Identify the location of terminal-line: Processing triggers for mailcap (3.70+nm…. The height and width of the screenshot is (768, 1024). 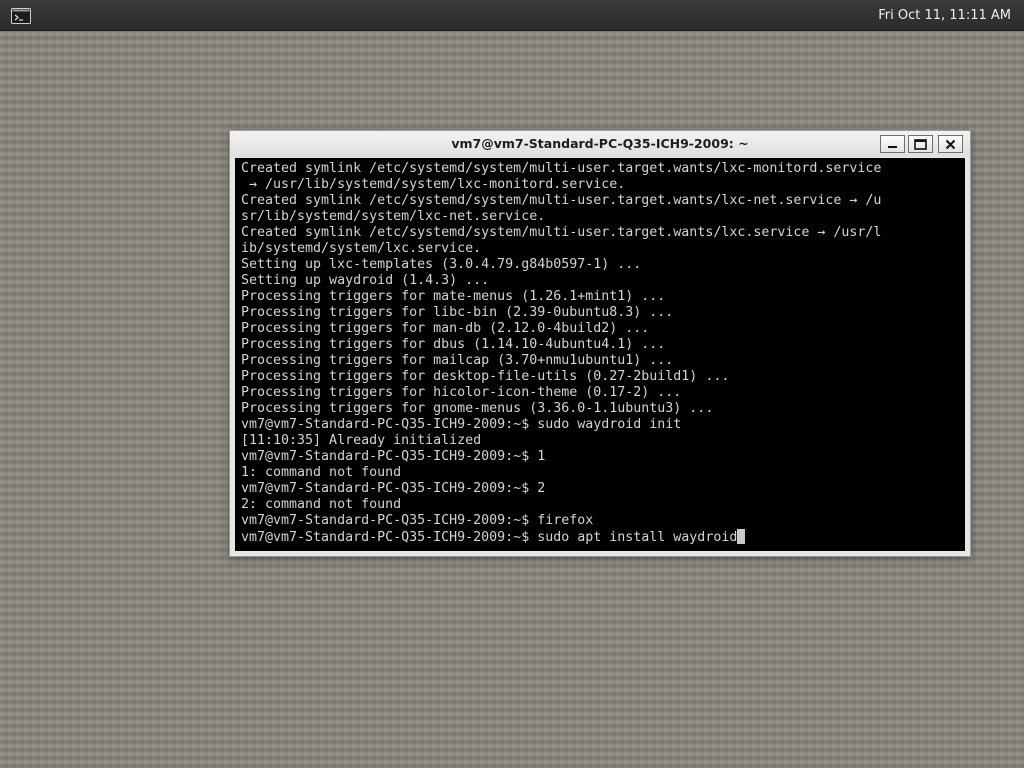
(457, 360).